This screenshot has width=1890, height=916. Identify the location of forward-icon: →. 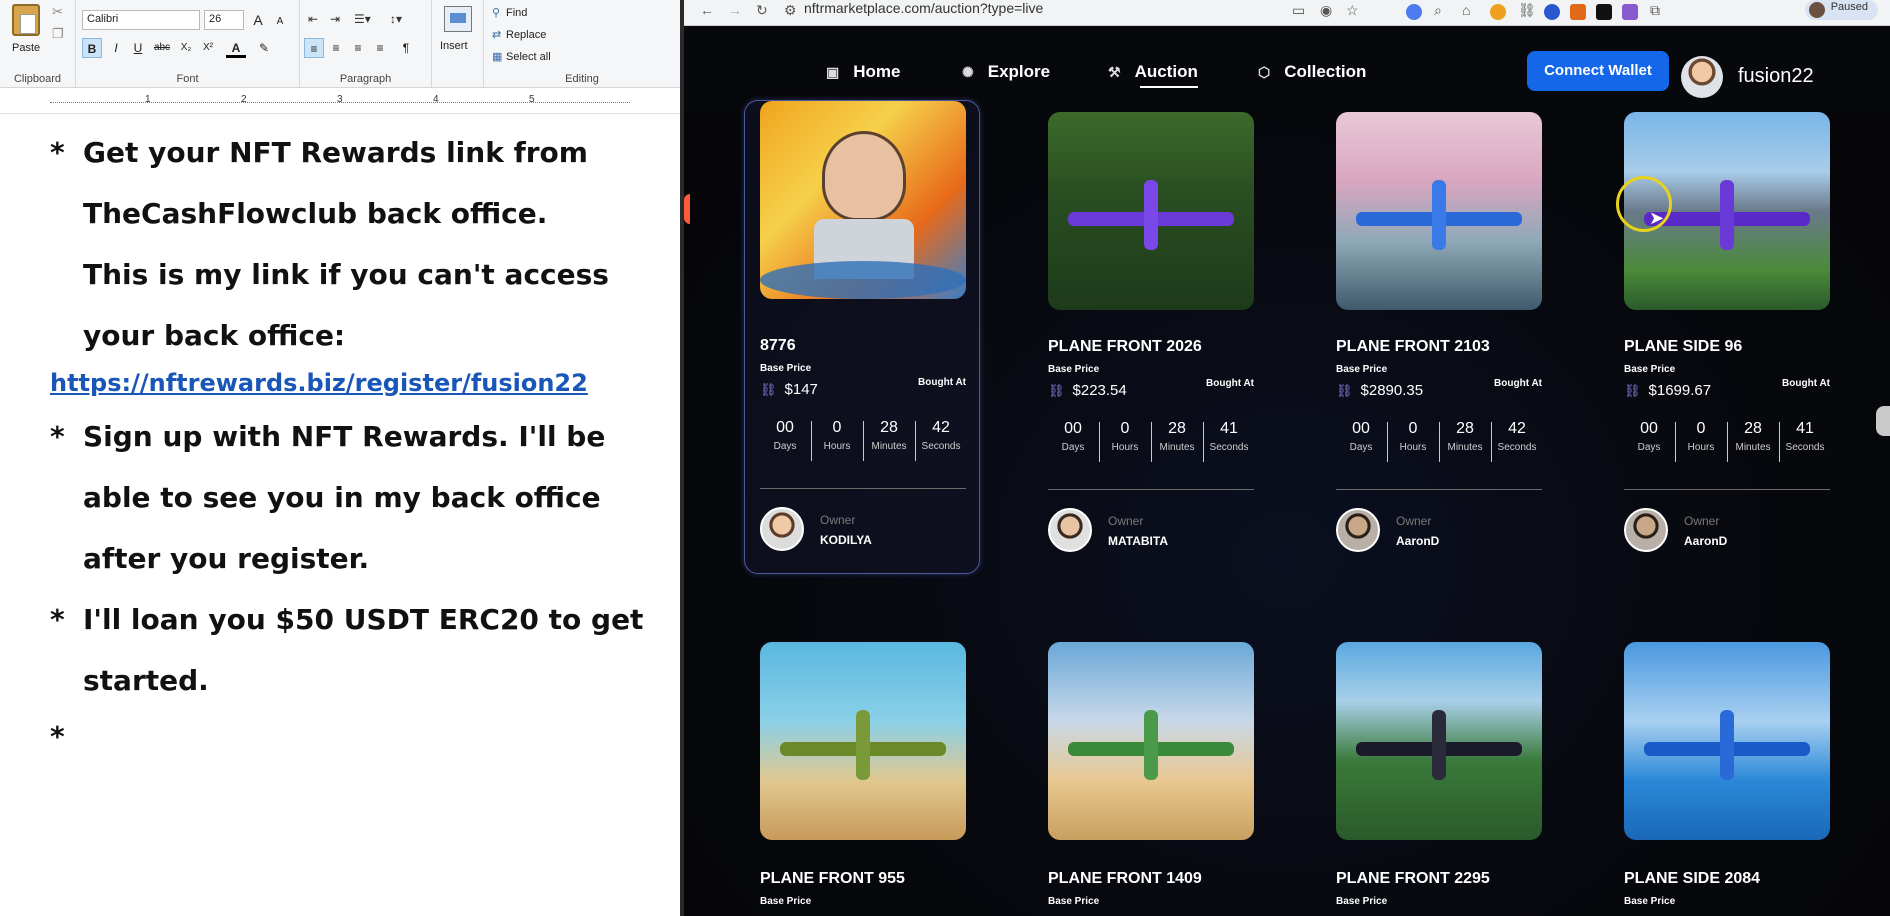
(735, 10).